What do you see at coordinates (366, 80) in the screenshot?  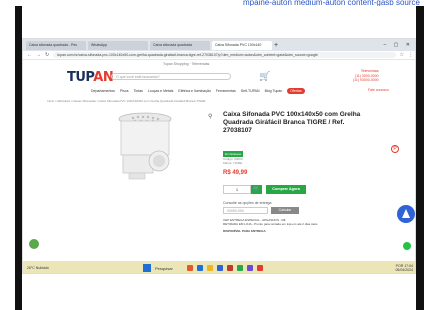 I see `contact-line: (11) 93000-0000` at bounding box center [366, 80].